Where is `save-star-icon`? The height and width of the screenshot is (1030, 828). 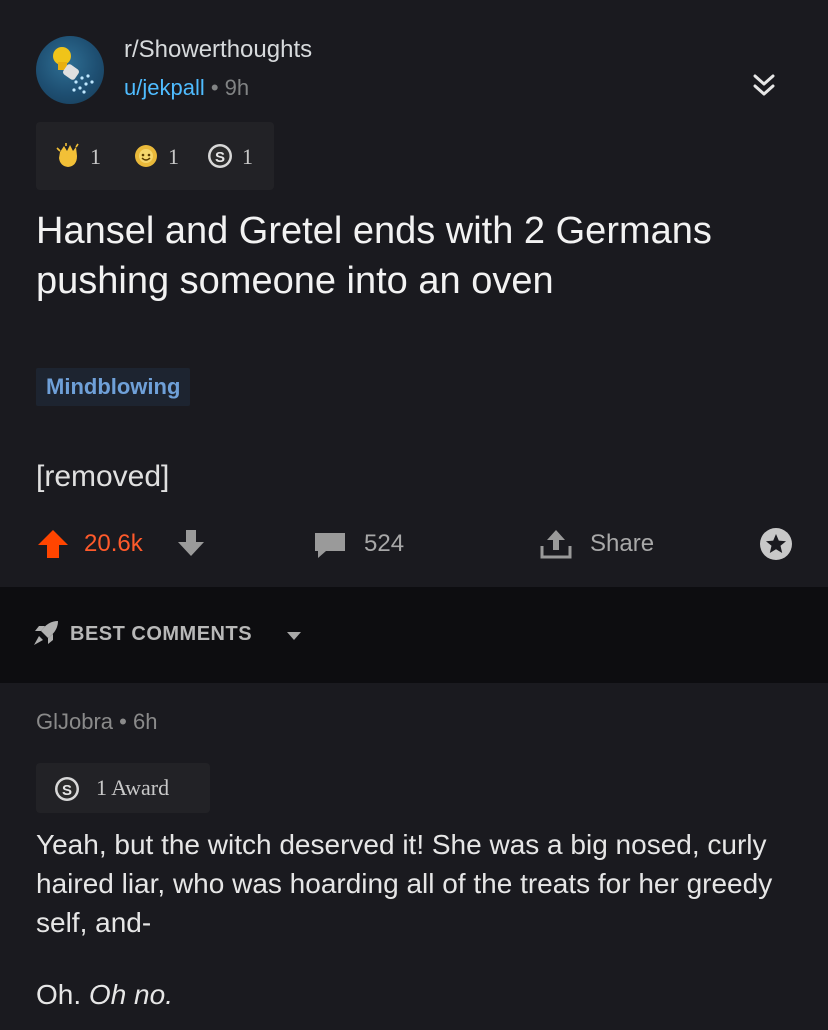 save-star-icon is located at coordinates (776, 544).